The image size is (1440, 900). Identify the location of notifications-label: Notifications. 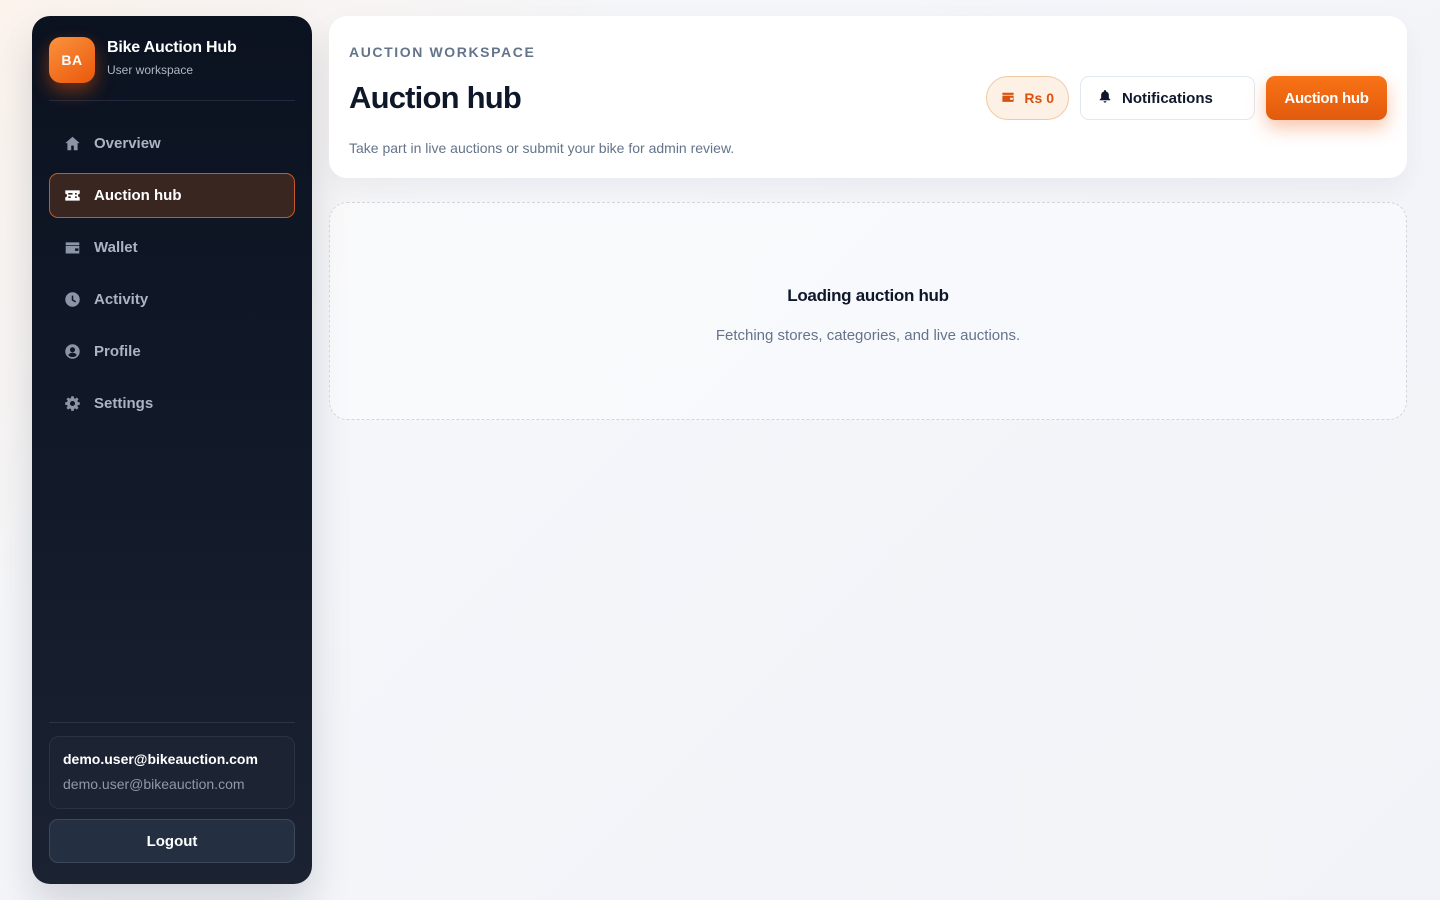
(1167, 98).